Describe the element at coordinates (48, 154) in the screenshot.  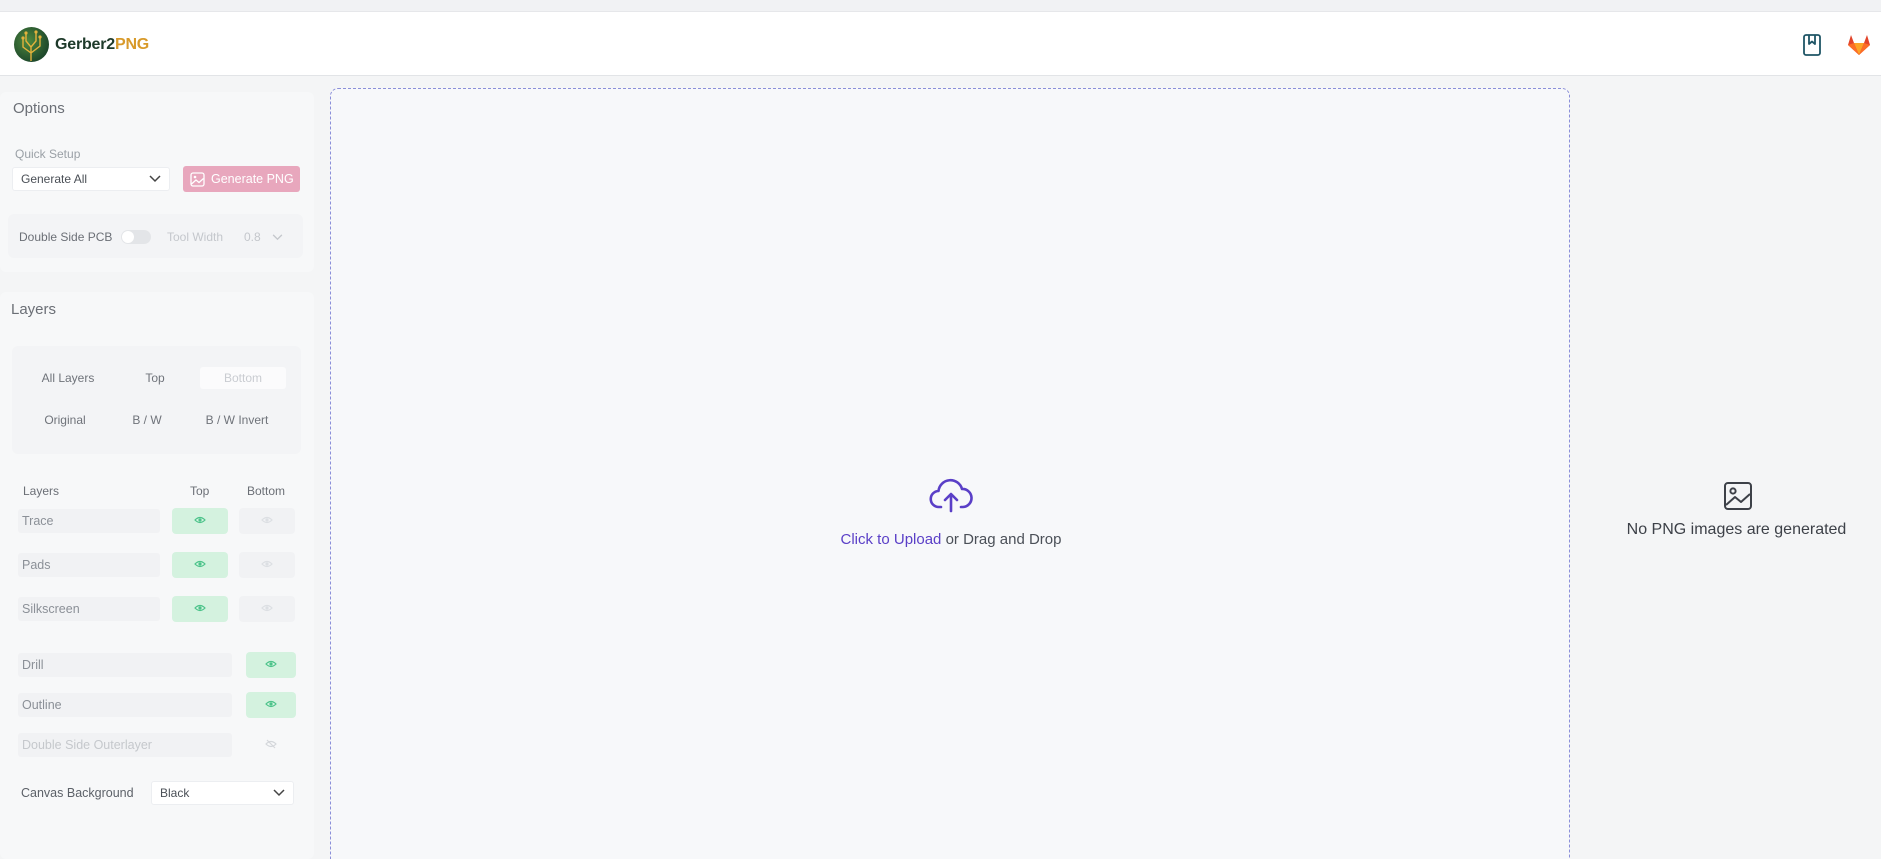
I see `quick-setup-label: Quick Setup` at that location.